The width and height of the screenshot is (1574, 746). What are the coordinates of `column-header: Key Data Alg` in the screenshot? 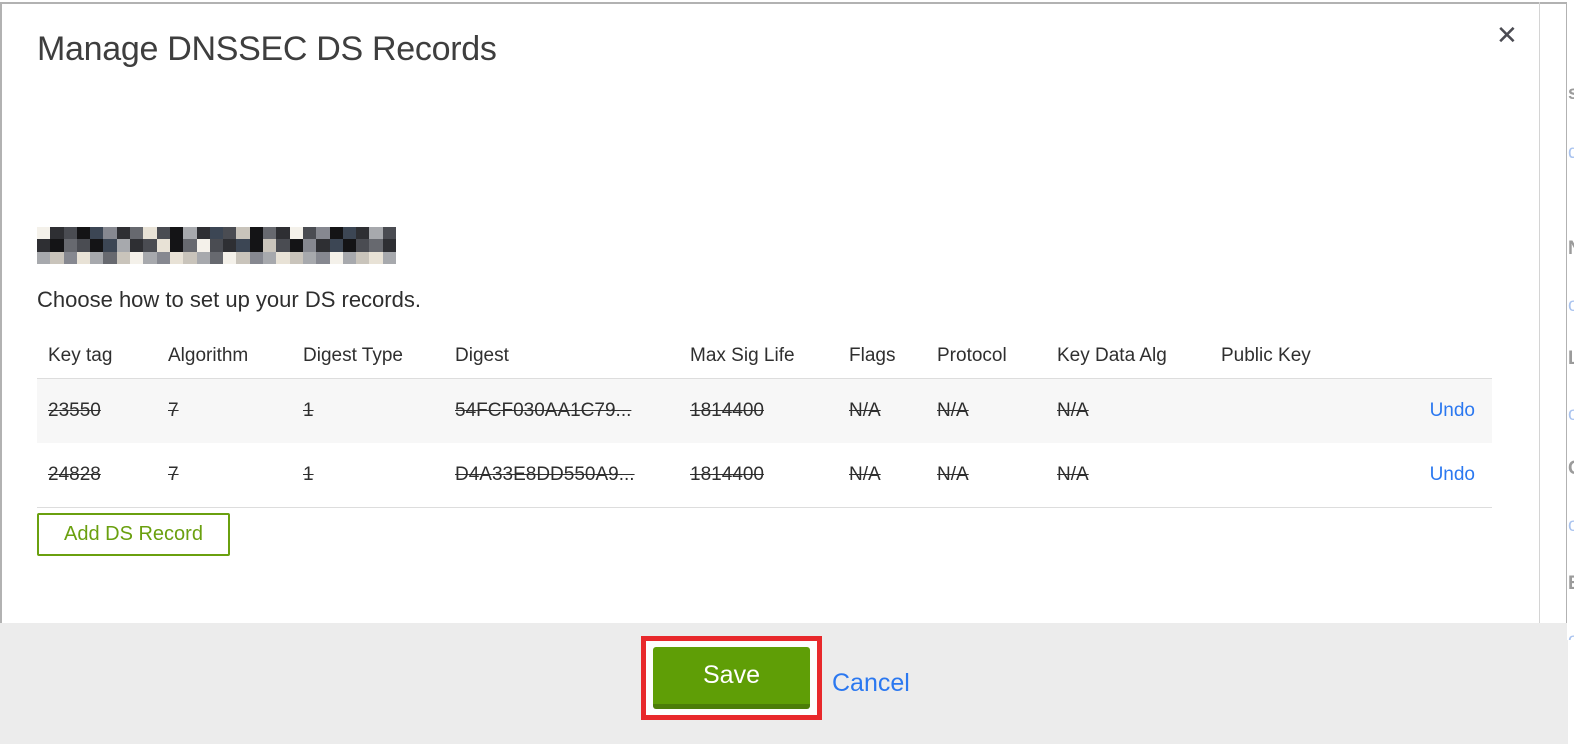 It's located at (1112, 355).